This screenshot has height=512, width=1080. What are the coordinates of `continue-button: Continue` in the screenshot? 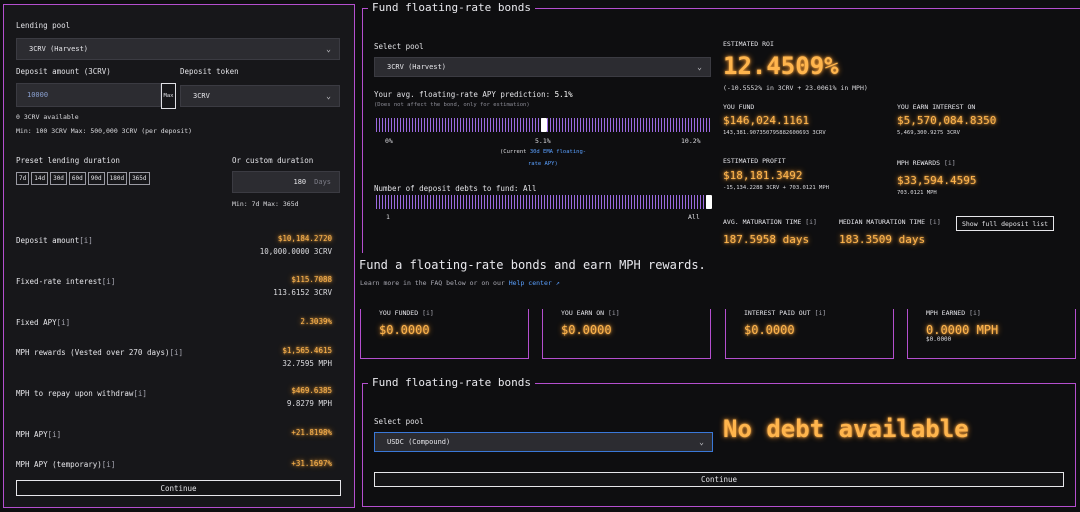 It's located at (178, 488).